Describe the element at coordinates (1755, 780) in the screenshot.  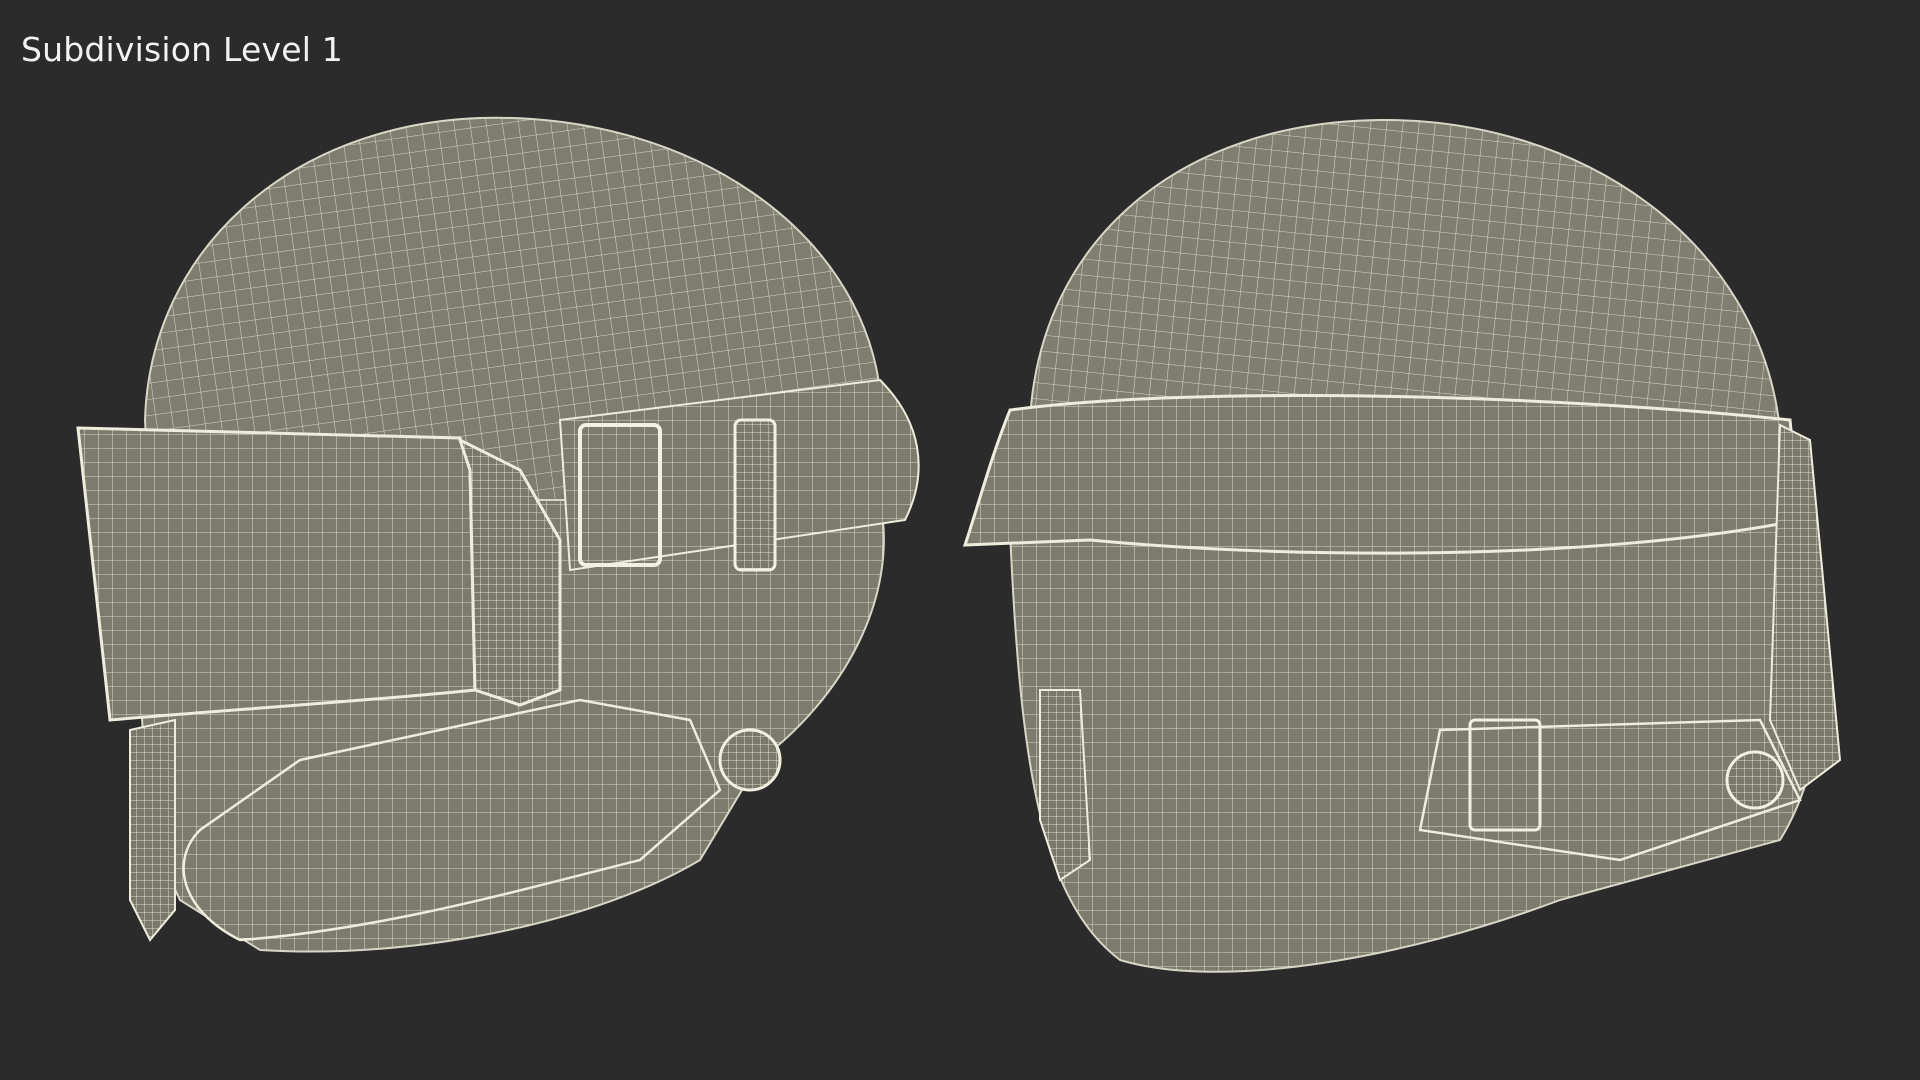
I see `side-vent` at that location.